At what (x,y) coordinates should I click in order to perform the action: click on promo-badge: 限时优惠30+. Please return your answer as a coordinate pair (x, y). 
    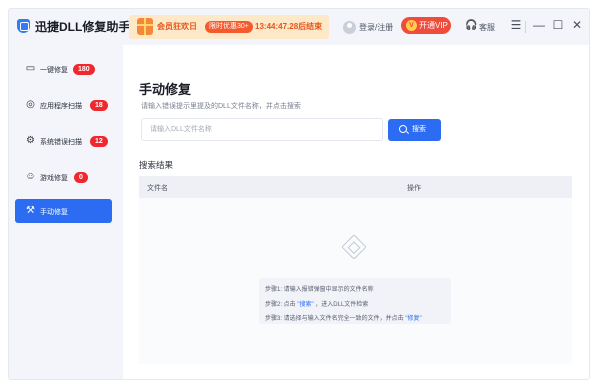
    Looking at the image, I should click on (229, 27).